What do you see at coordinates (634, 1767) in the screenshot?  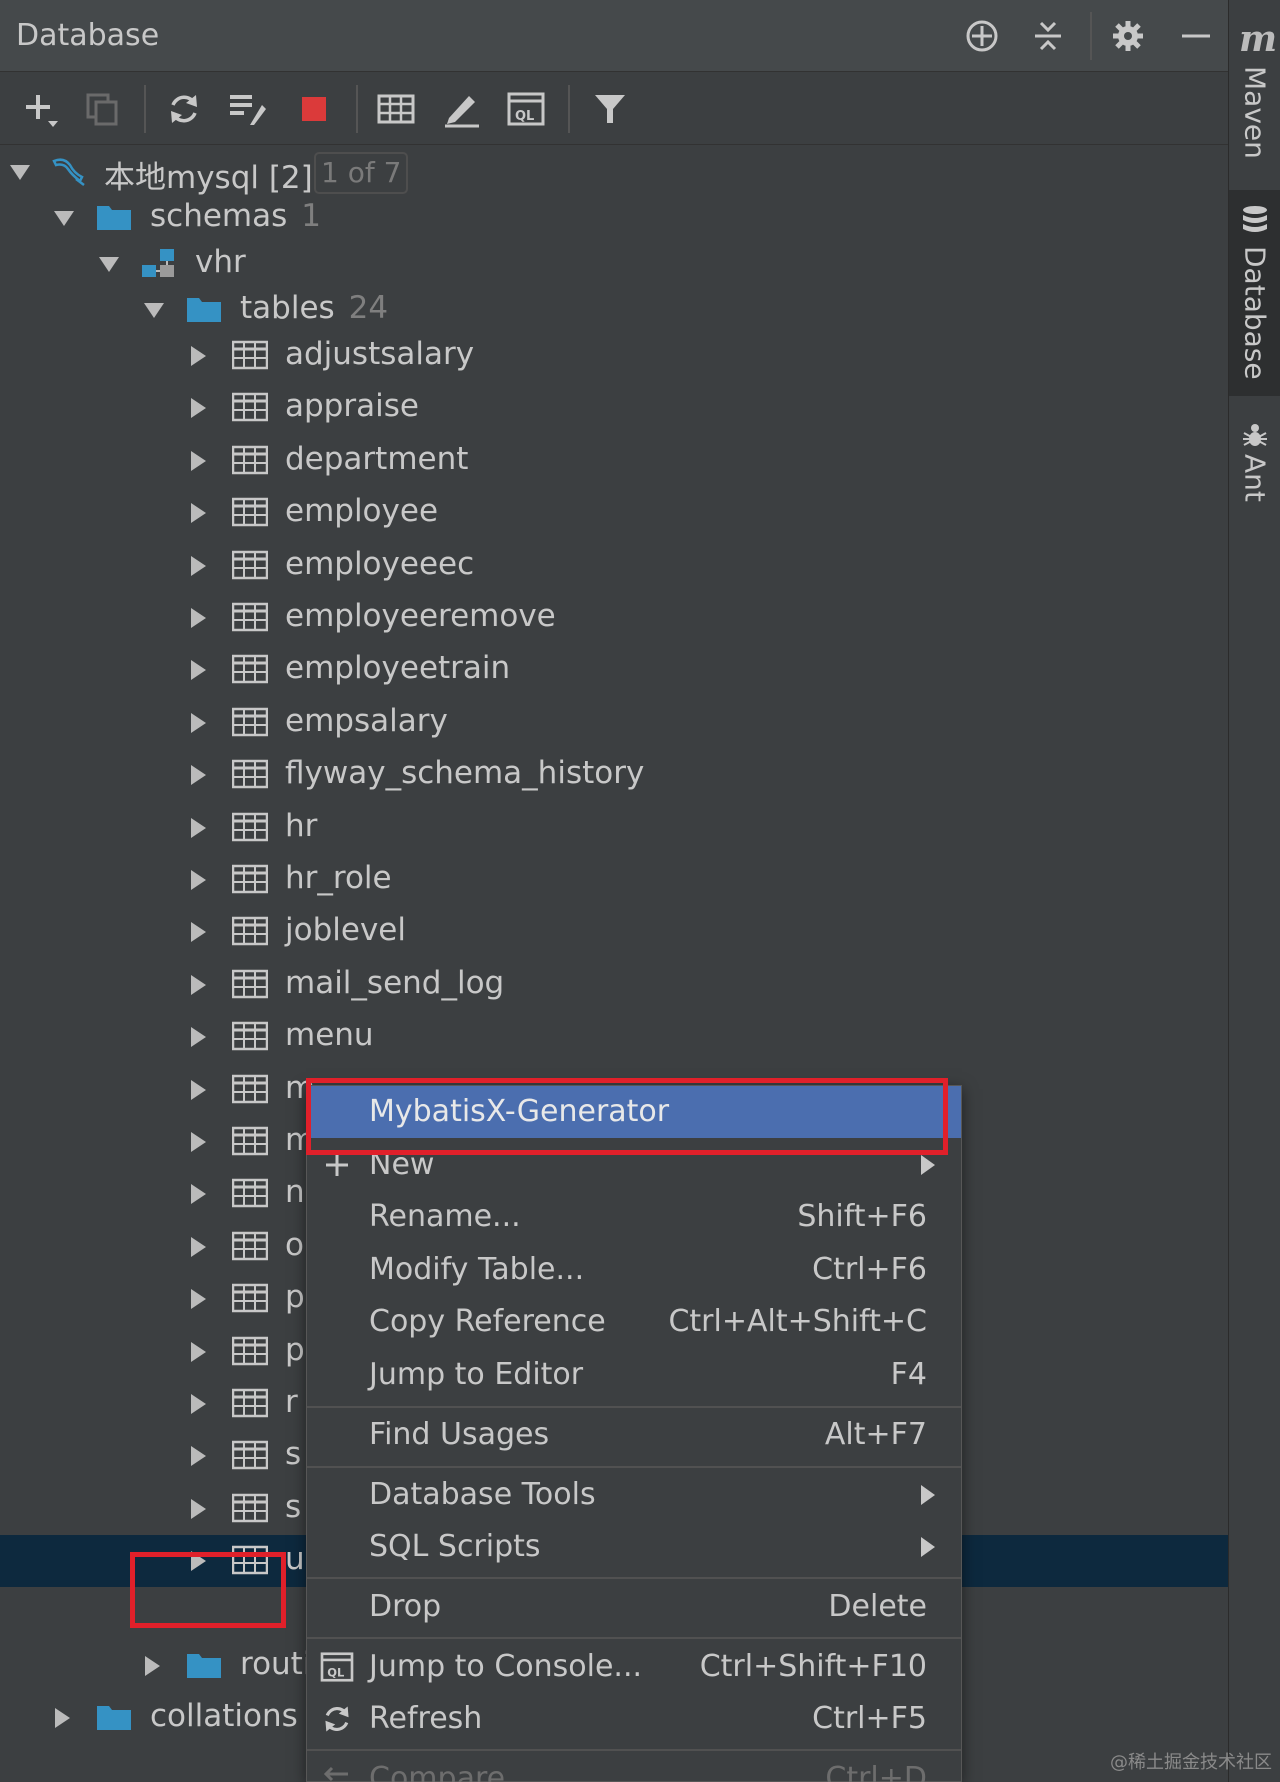 I see `menu-item-compare: Compare Ctrl+D` at bounding box center [634, 1767].